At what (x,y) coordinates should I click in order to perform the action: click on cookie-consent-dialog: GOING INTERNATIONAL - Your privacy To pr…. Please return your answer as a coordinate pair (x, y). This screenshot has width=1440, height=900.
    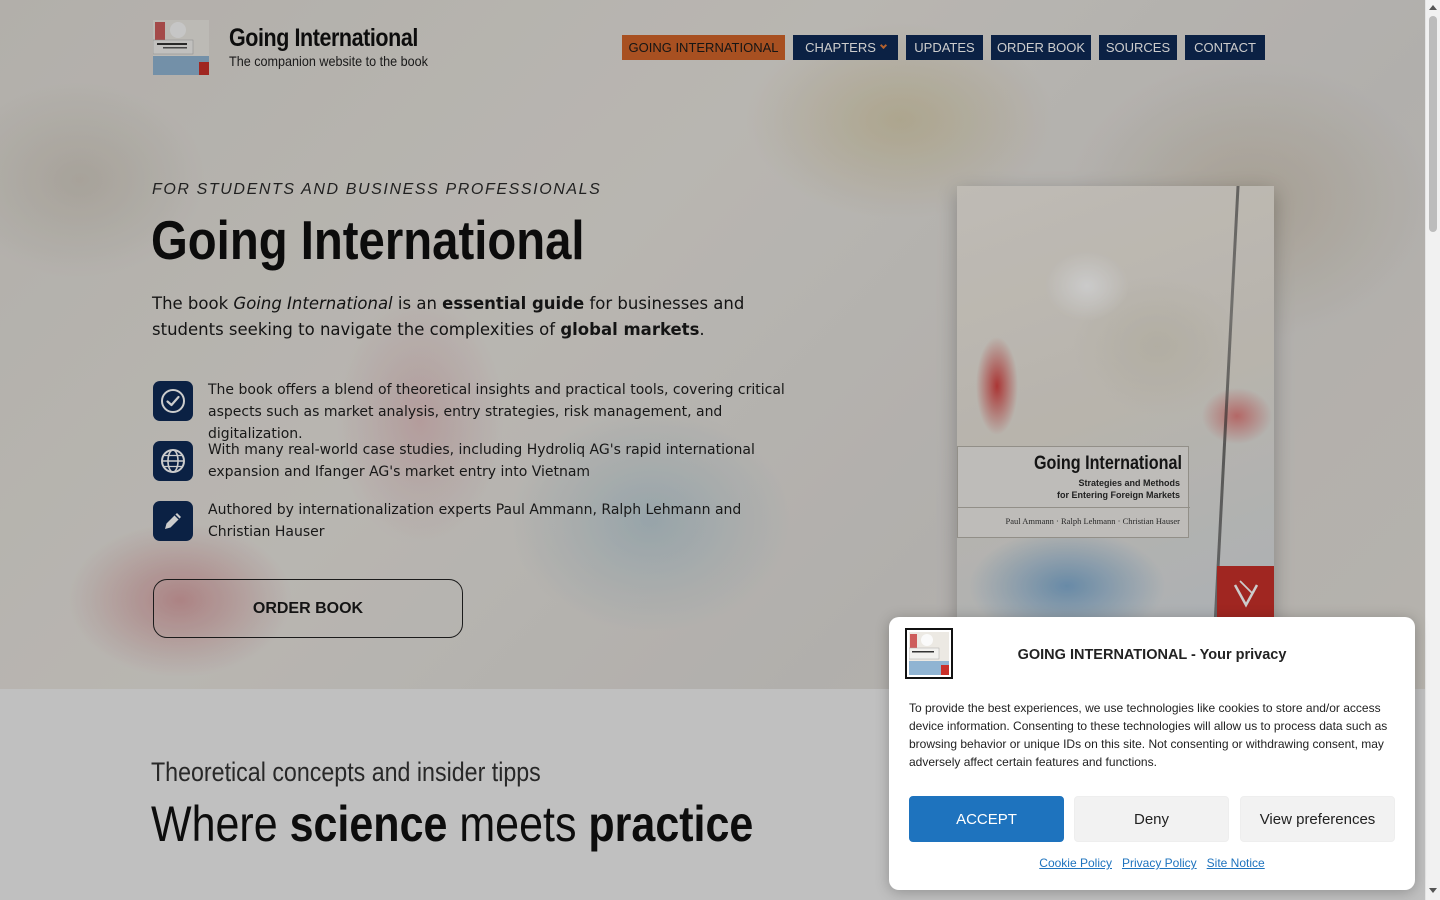
    Looking at the image, I should click on (1152, 753).